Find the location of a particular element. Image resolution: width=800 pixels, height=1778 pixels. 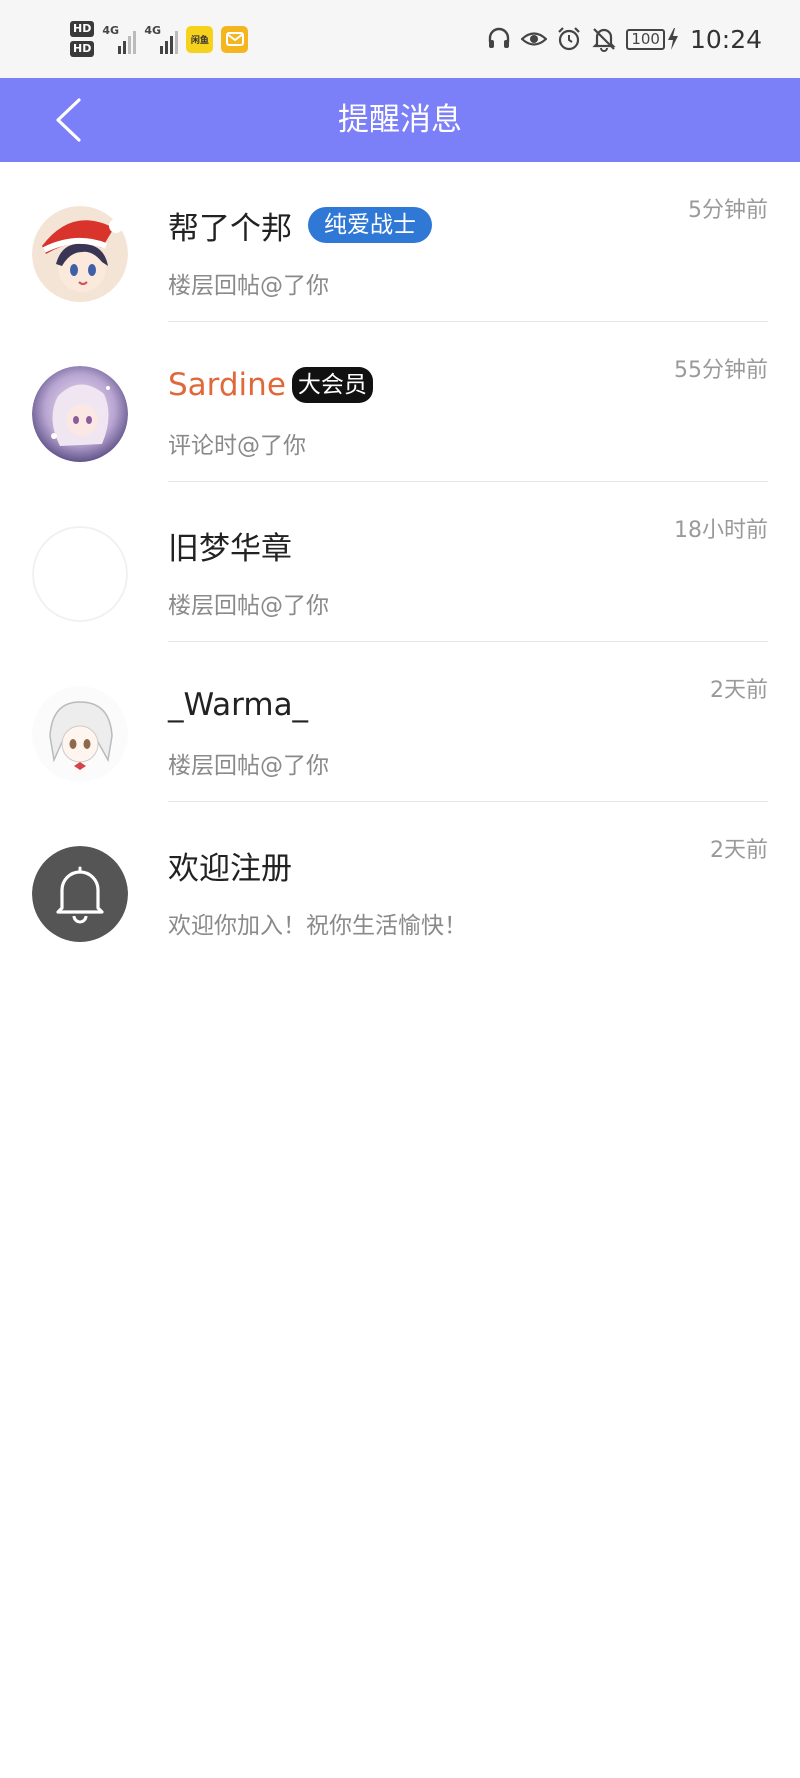

sim2-signal-icon: 4G is located at coordinates (161, 39).